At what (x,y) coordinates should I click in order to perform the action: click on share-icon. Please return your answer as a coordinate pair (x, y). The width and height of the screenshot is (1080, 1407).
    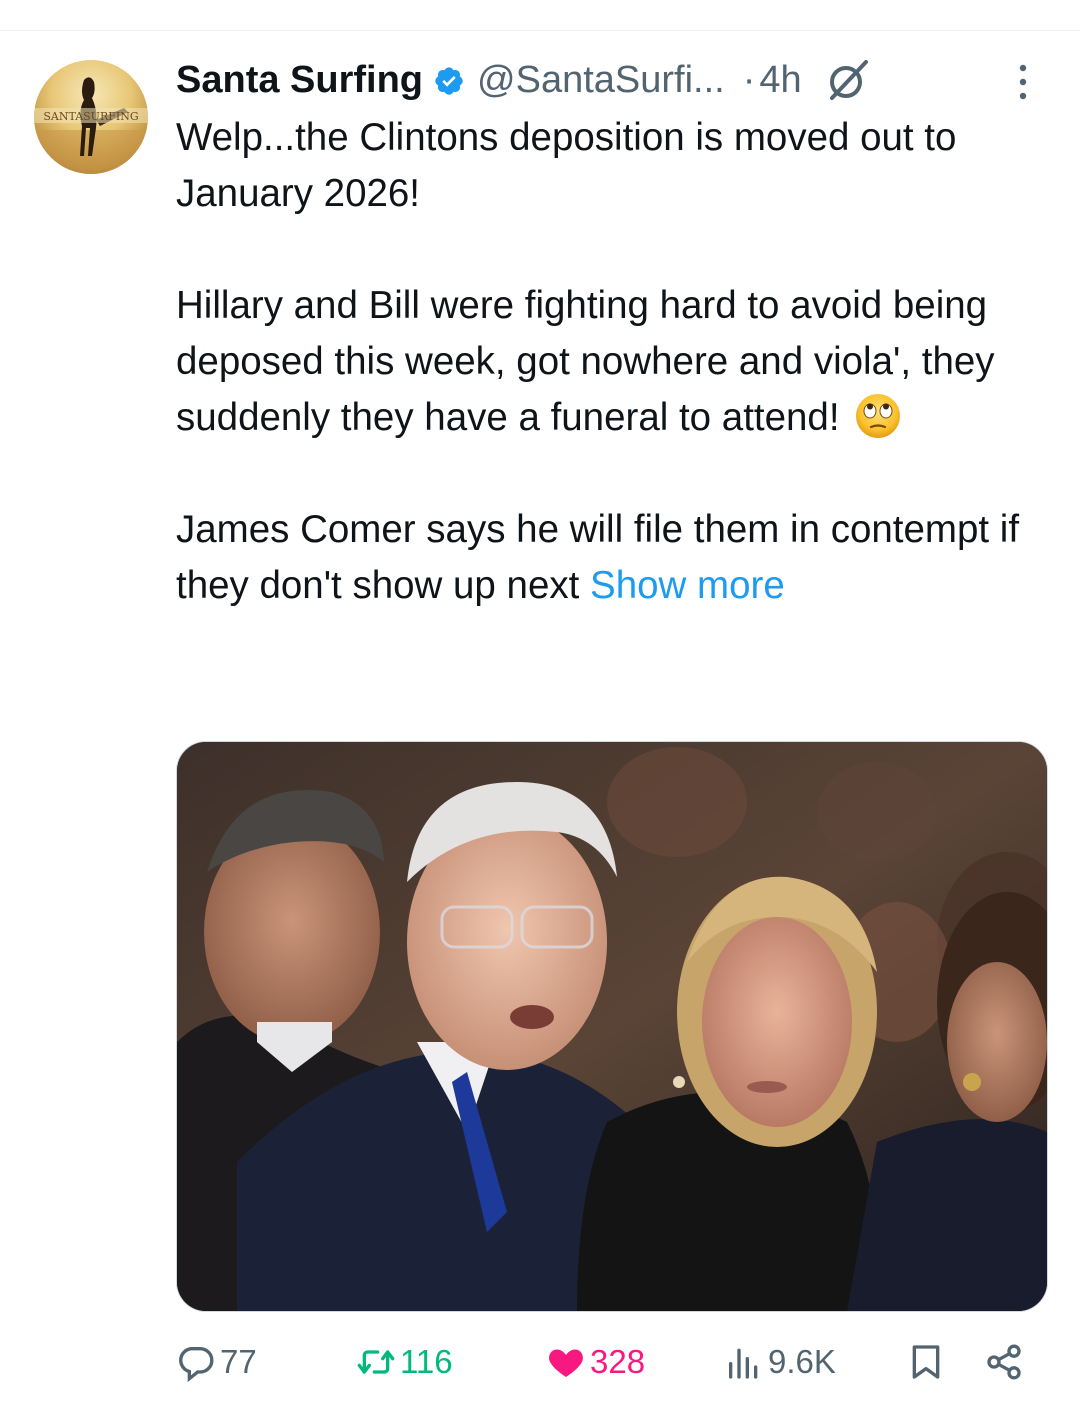
    Looking at the image, I should click on (1004, 1362).